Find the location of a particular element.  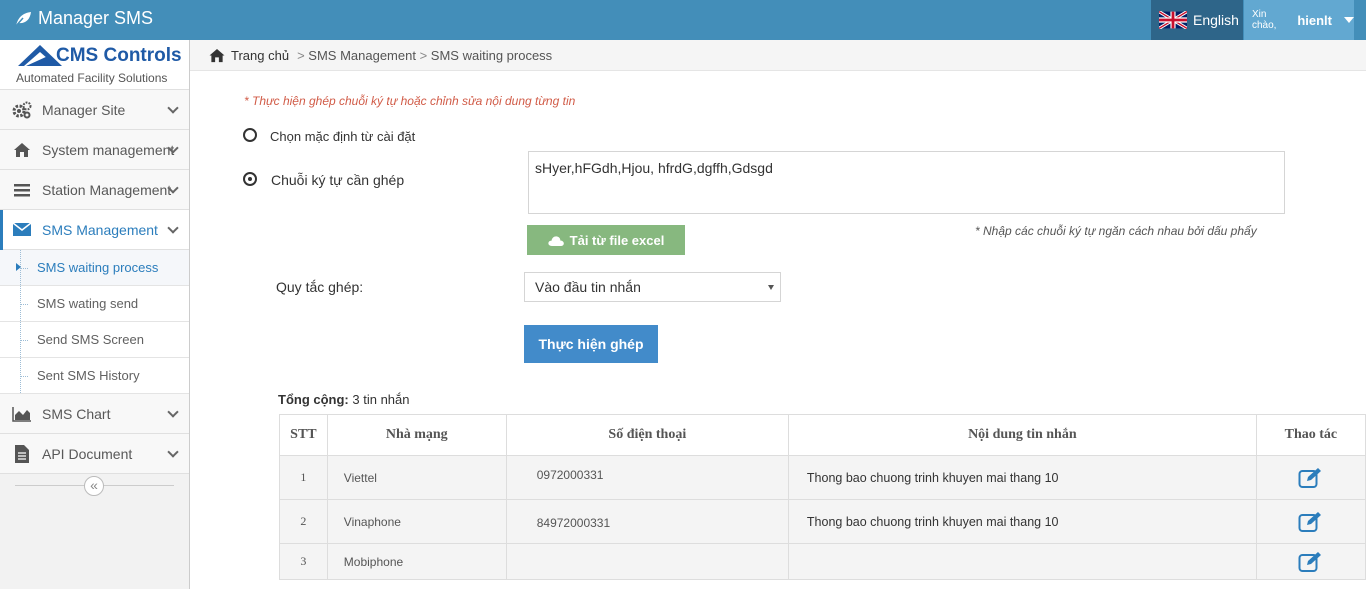

table-row: 3 Mobiphone is located at coordinates (822, 561).